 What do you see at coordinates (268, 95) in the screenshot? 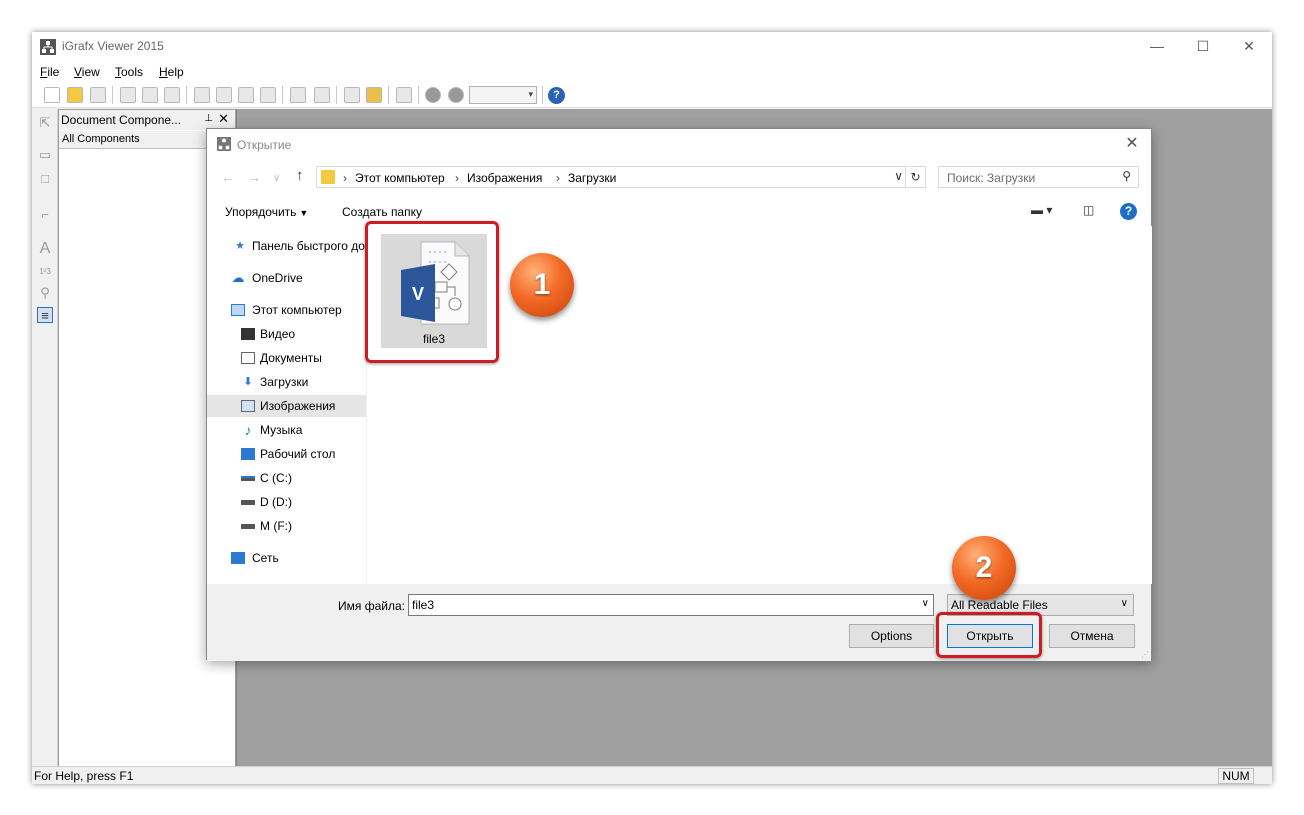
I see `format-painter-icon` at bounding box center [268, 95].